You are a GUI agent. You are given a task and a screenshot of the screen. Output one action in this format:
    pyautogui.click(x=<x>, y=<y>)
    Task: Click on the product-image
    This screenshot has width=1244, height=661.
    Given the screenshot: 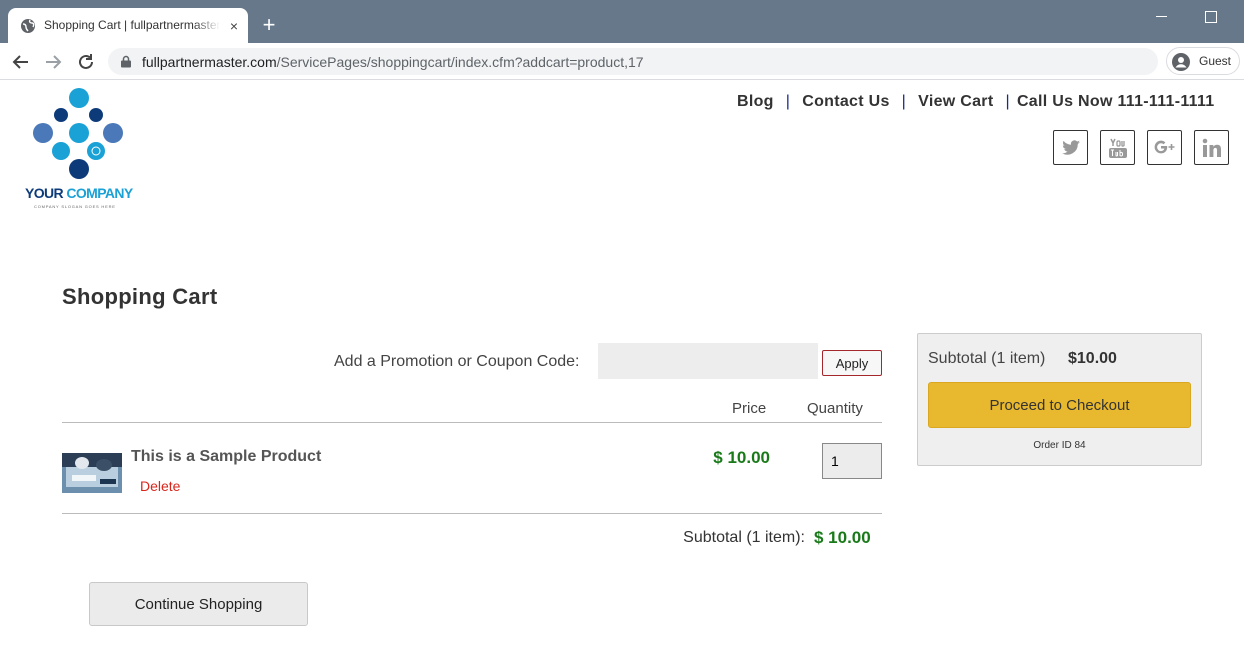 What is the action you would take?
    pyautogui.click(x=92, y=473)
    